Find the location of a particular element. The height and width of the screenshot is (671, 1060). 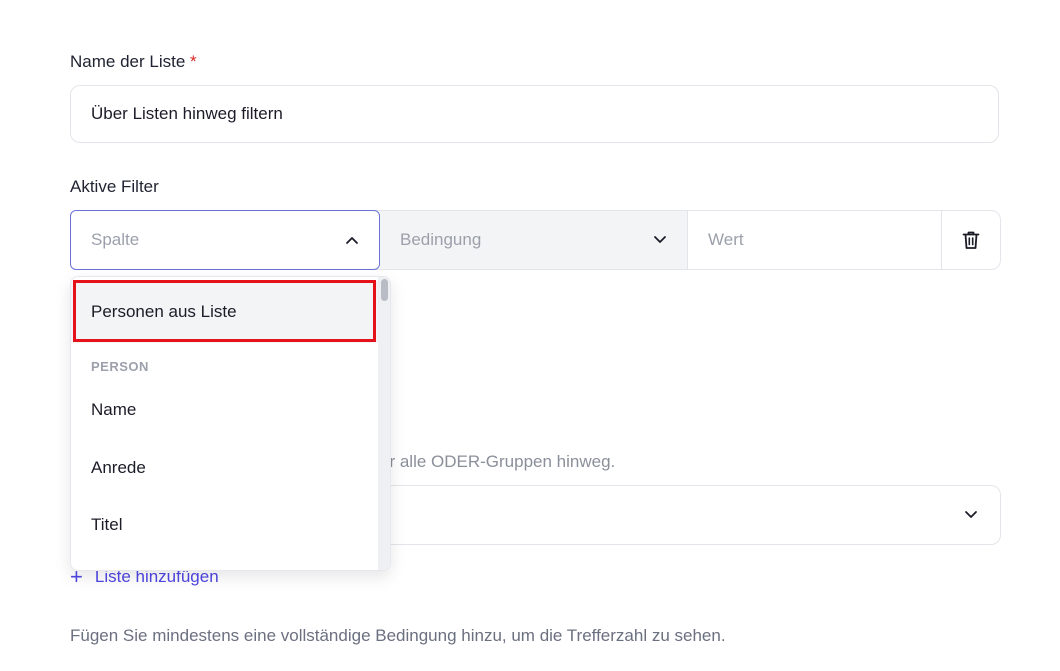

dropdown-item-salutation: Anrede is located at coordinates (225, 468).